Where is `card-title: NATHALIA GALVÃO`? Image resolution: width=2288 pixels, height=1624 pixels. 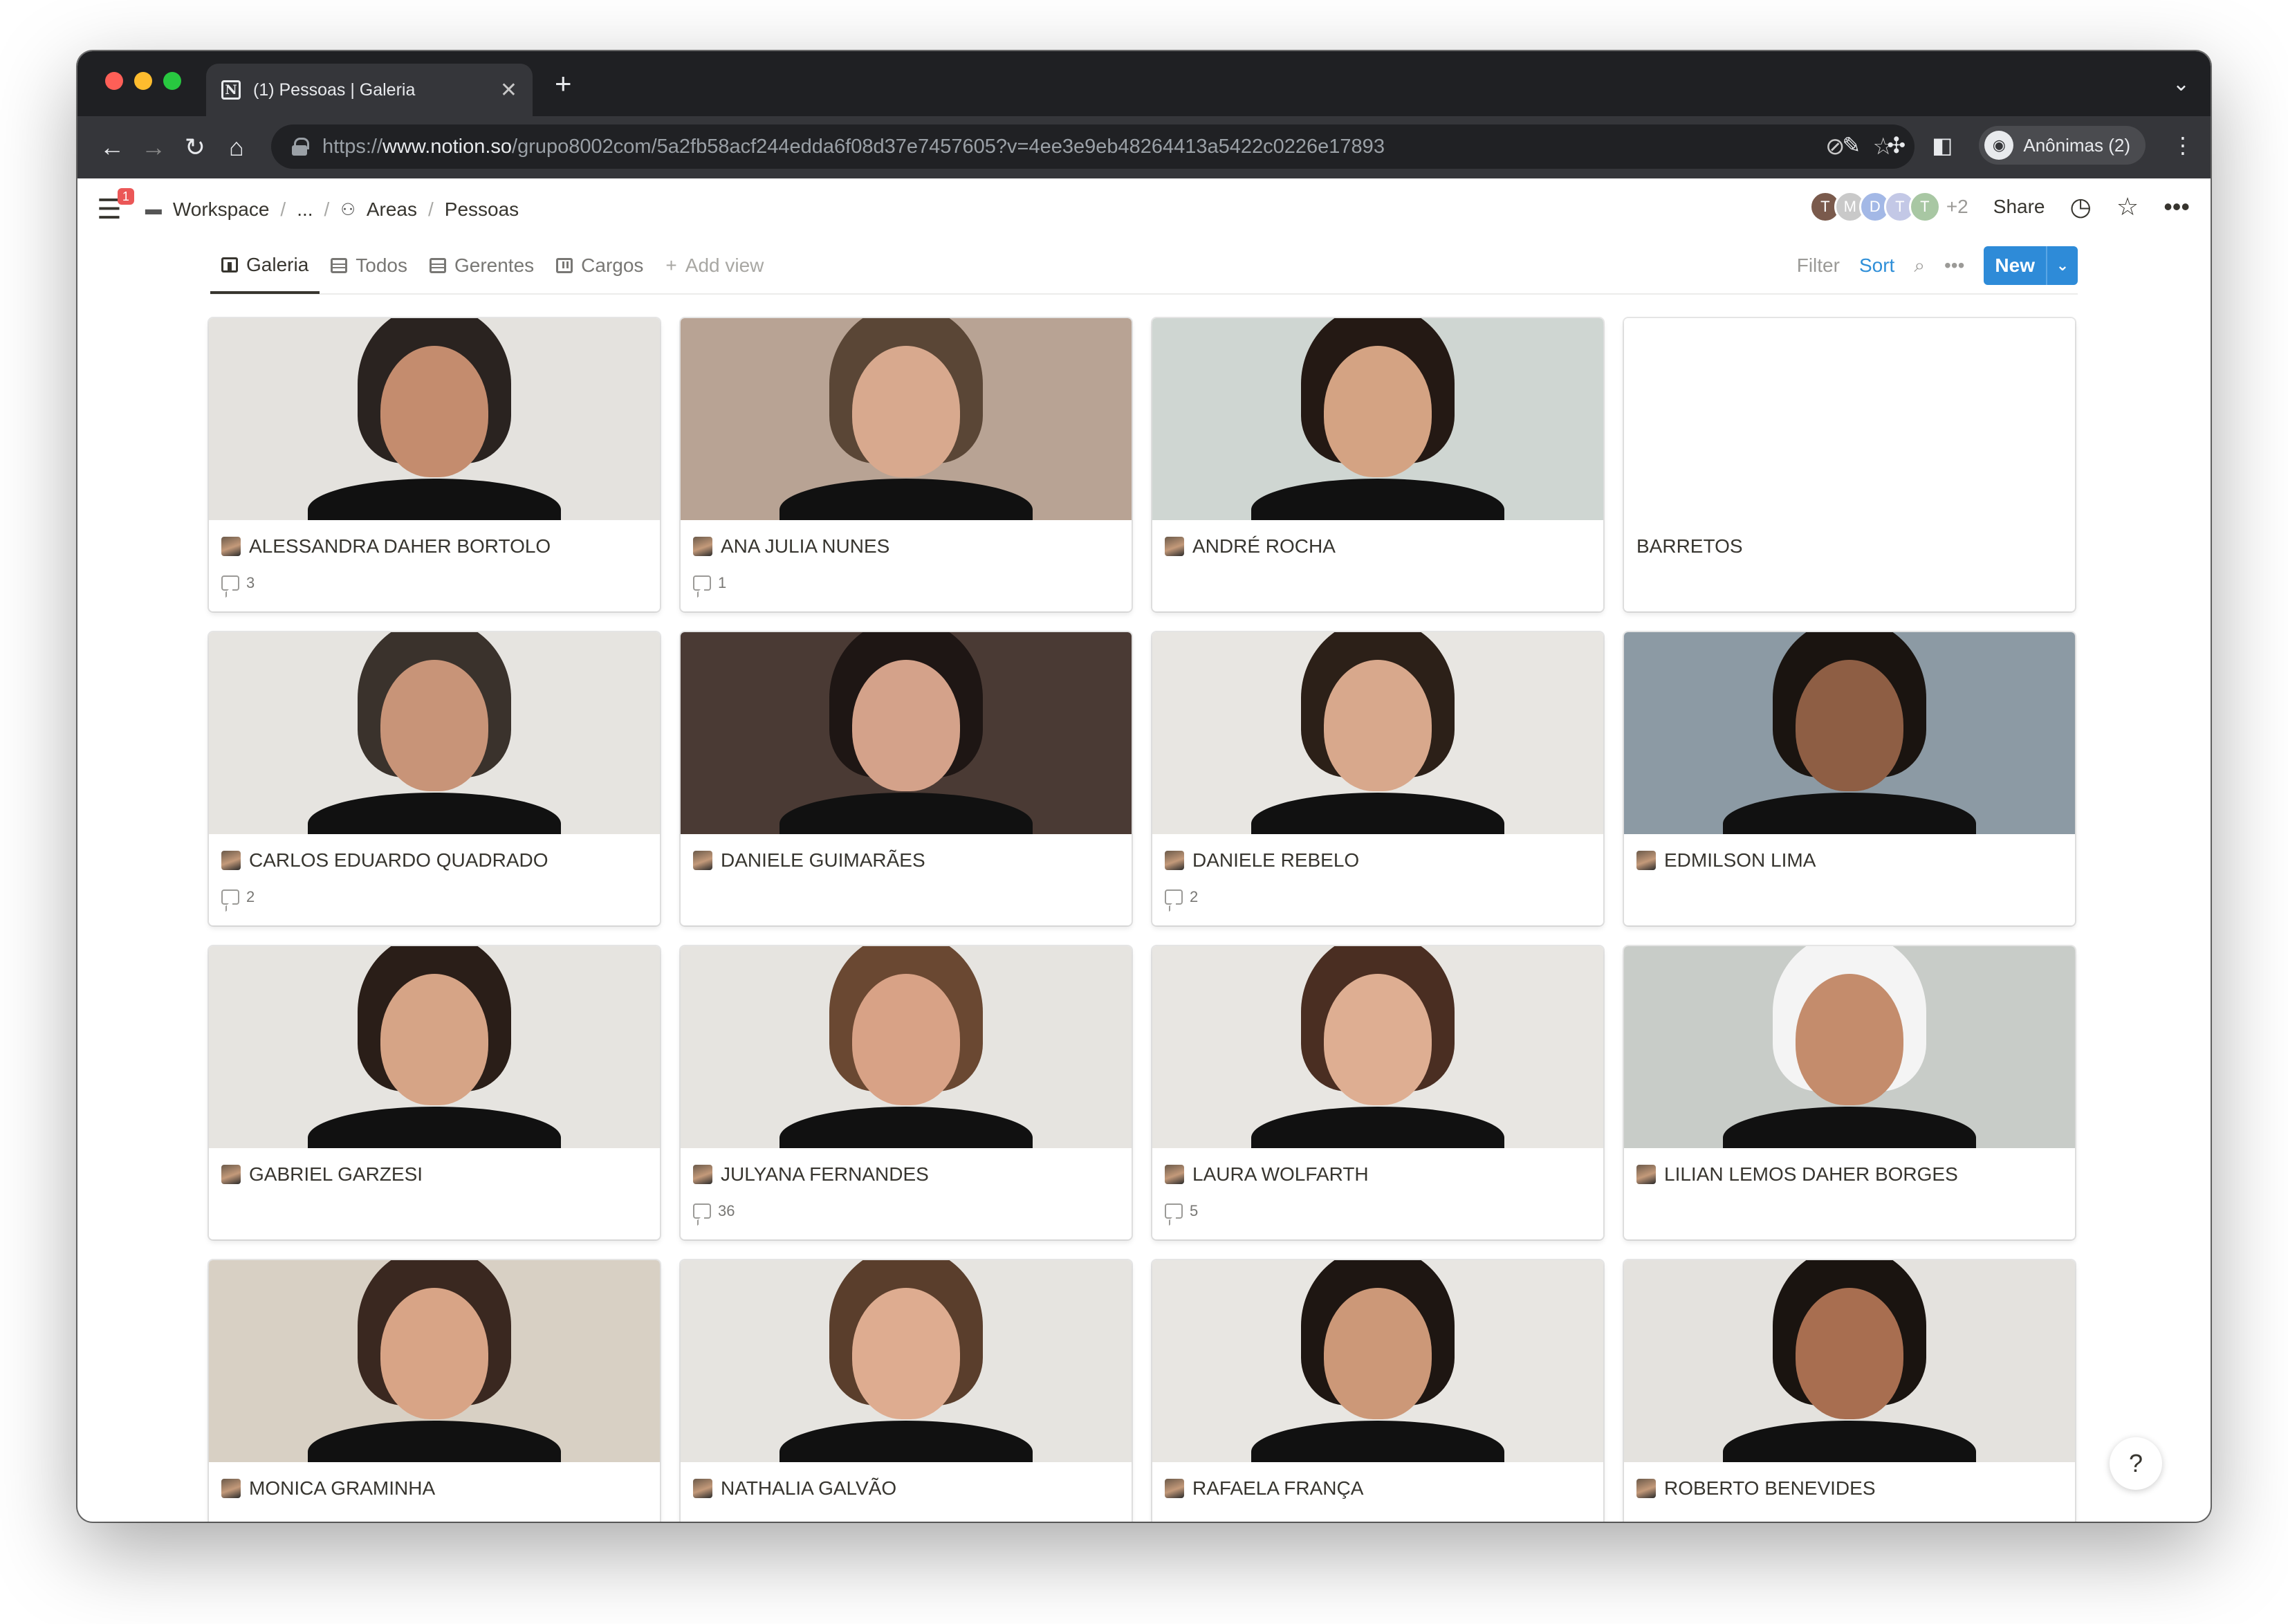 card-title: NATHALIA GALVÃO is located at coordinates (906, 1488).